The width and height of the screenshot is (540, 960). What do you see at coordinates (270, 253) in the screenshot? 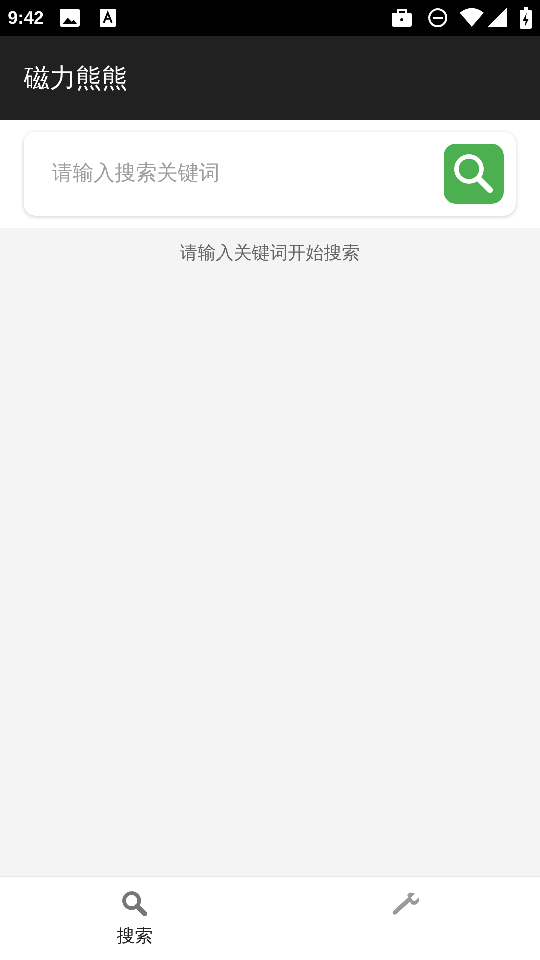
I see `empty-hint: 请输入关键词开始搜索` at bounding box center [270, 253].